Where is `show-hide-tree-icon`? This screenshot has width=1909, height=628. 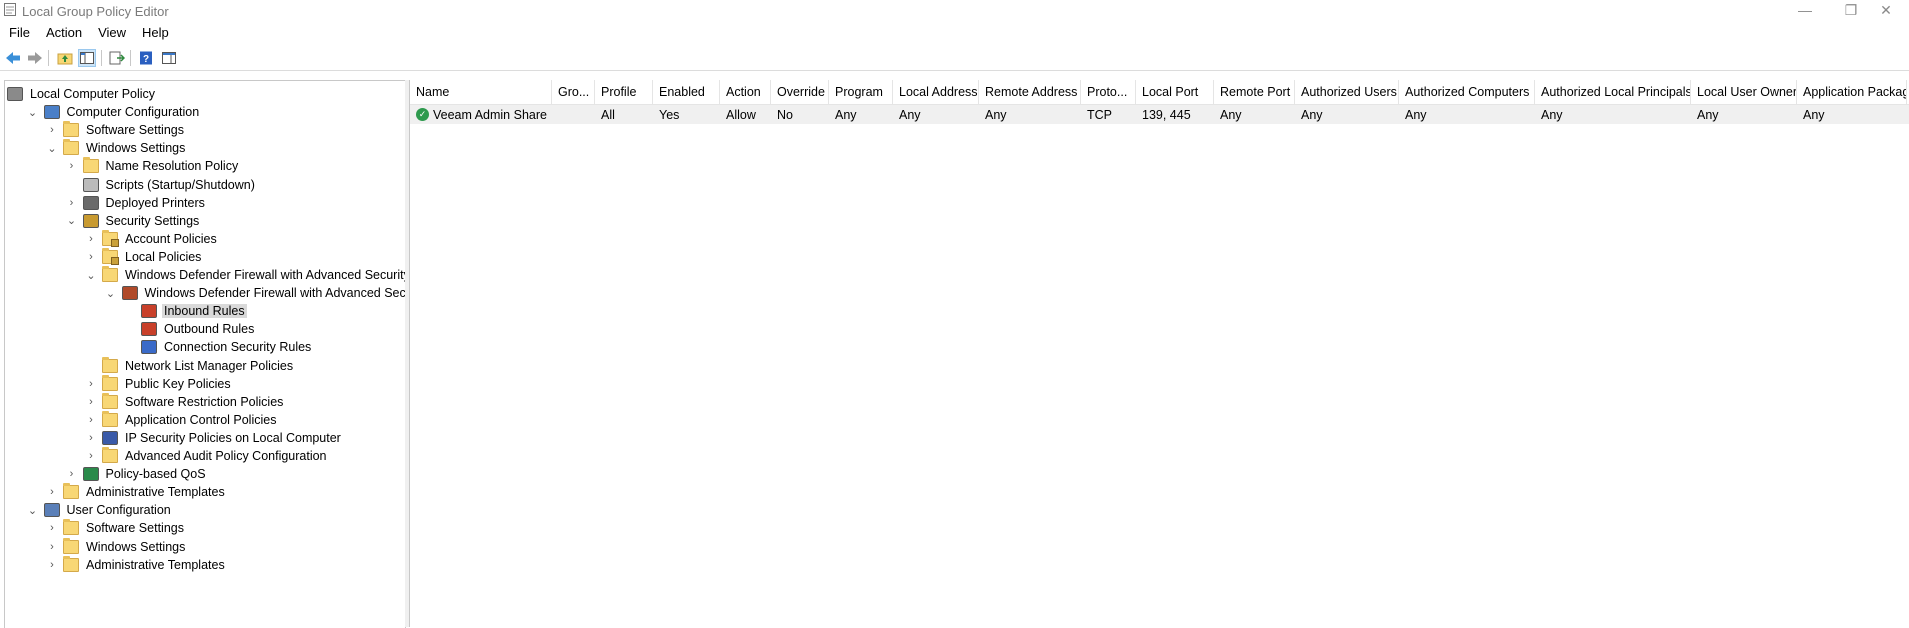 show-hide-tree-icon is located at coordinates (87, 58).